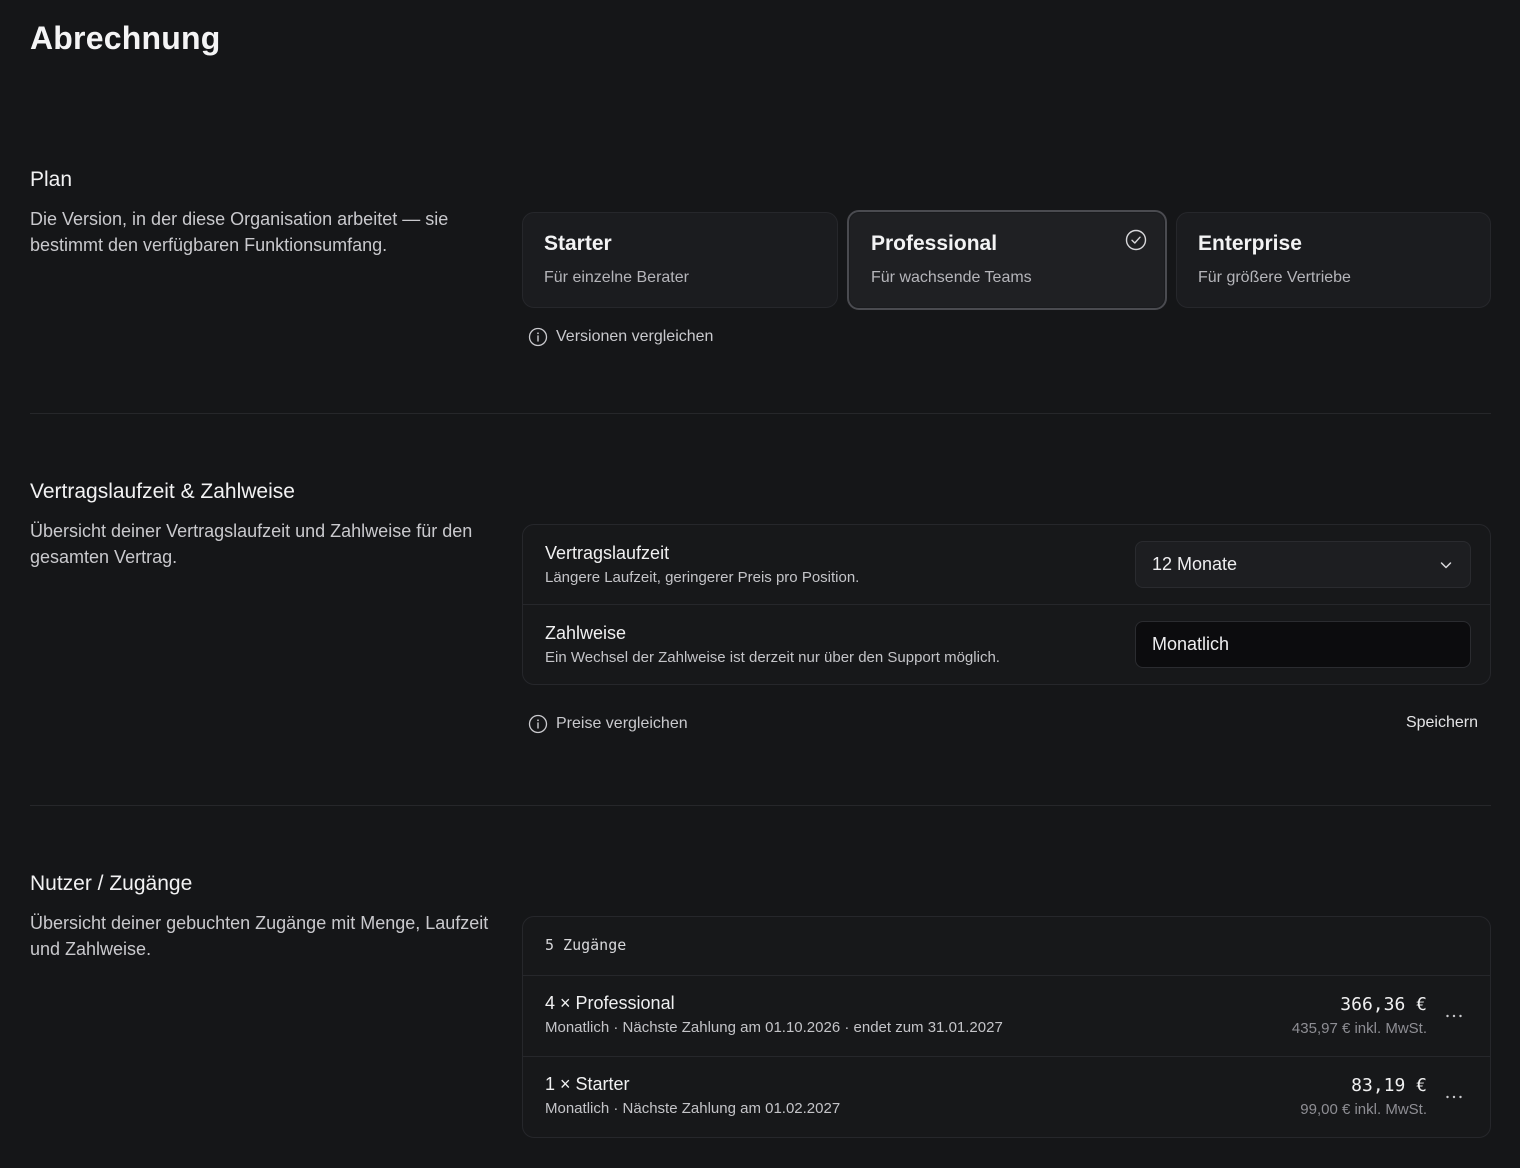  I want to click on payment-label: Zahlweise, so click(586, 633).